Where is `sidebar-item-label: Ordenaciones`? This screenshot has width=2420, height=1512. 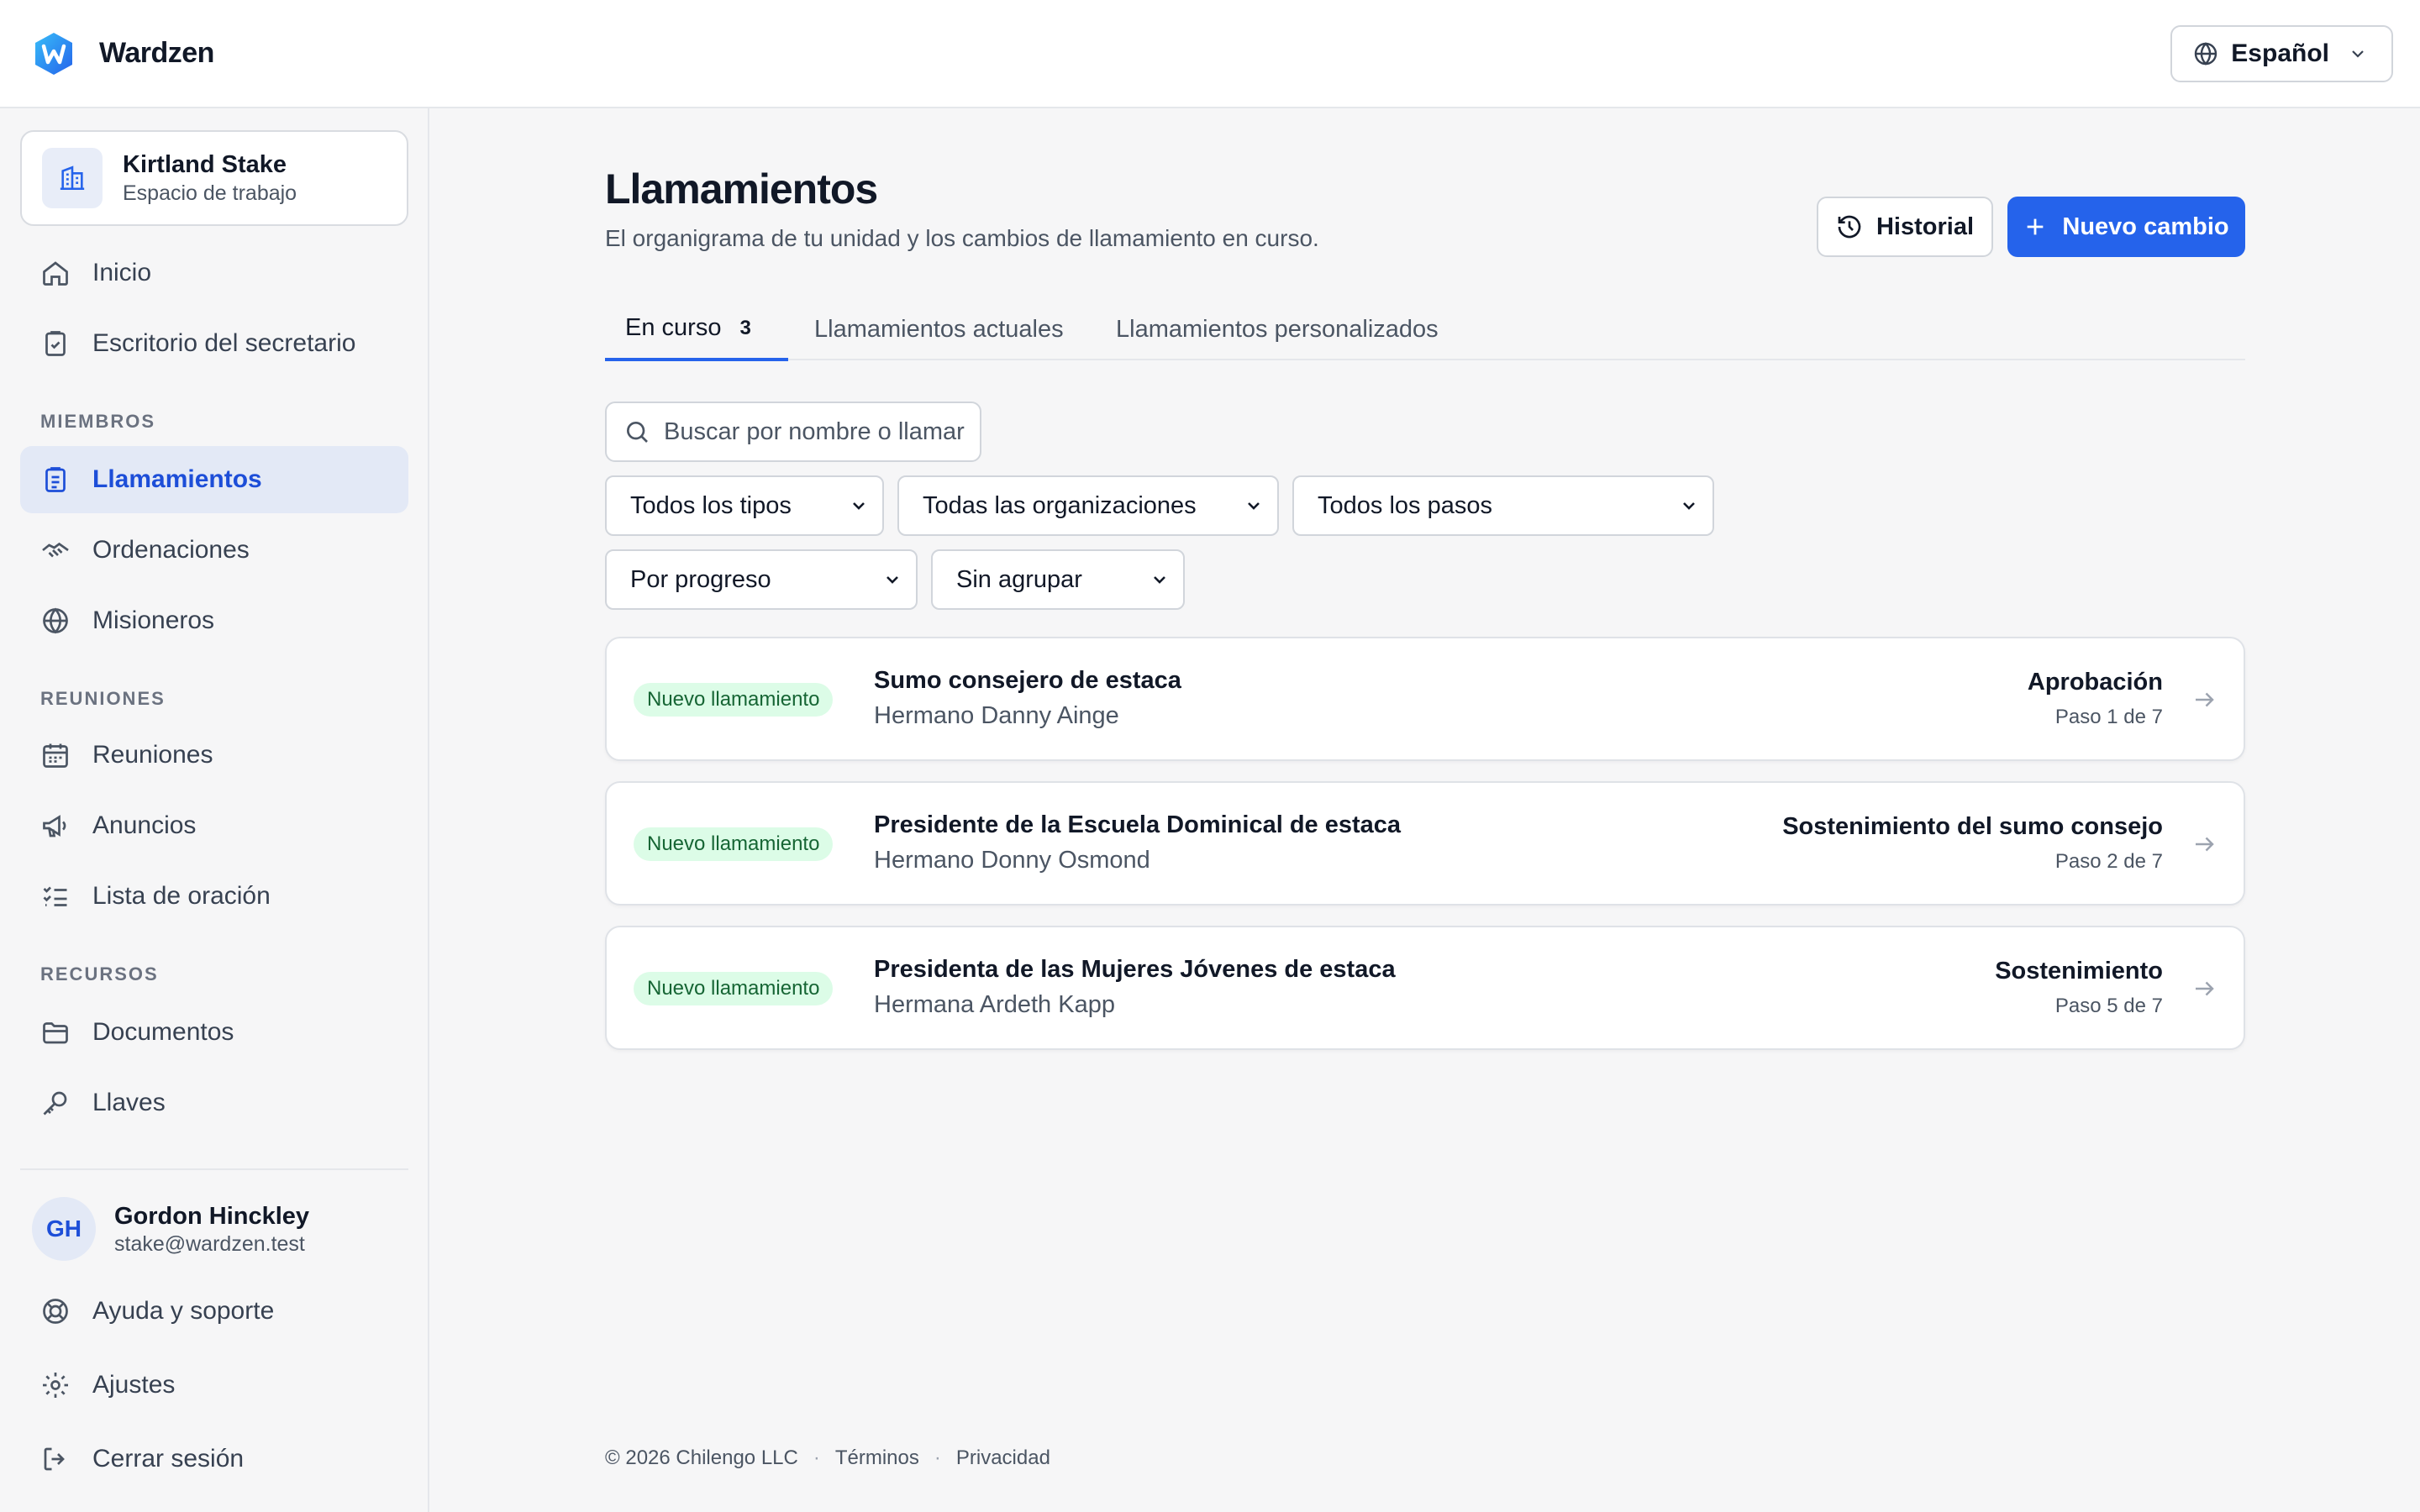
sidebar-item-label: Ordenaciones is located at coordinates (171, 550).